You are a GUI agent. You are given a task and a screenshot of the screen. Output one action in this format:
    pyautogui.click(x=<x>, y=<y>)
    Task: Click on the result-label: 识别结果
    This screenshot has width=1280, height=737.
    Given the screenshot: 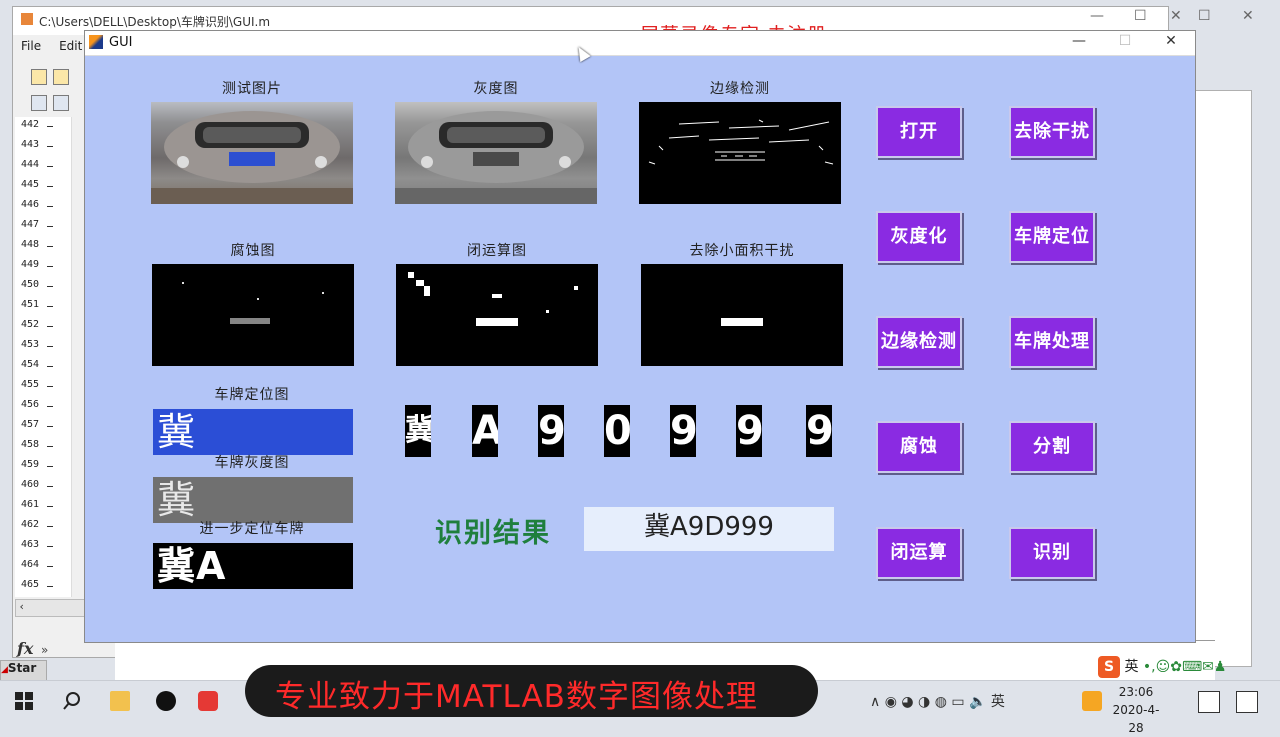 What is the action you would take?
    pyautogui.click(x=493, y=533)
    